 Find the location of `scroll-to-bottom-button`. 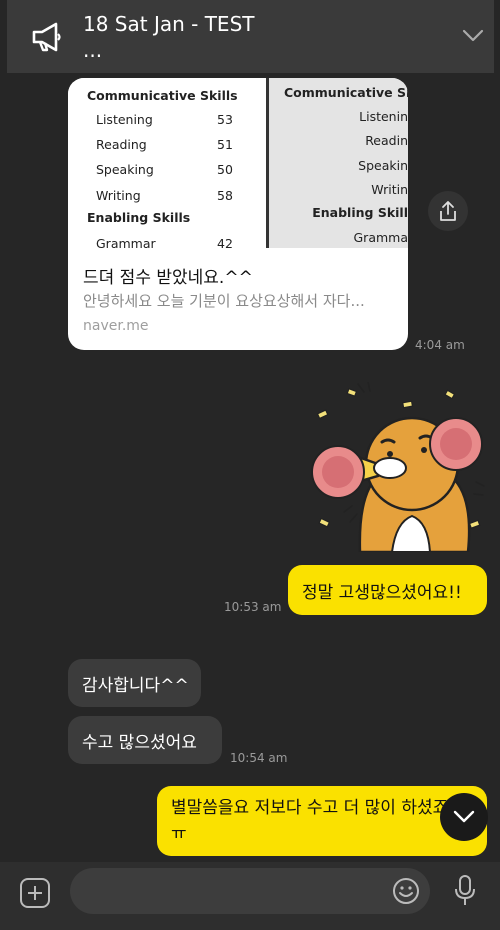

scroll-to-bottom-button is located at coordinates (464, 817).